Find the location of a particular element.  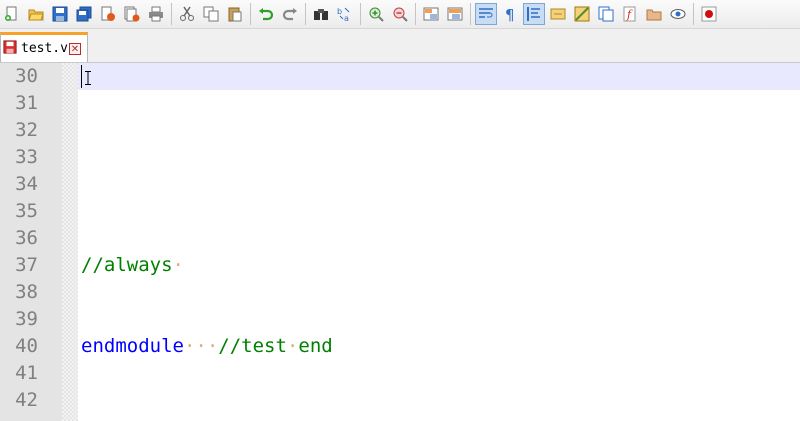

replace-icon: ba is located at coordinates (345, 14).